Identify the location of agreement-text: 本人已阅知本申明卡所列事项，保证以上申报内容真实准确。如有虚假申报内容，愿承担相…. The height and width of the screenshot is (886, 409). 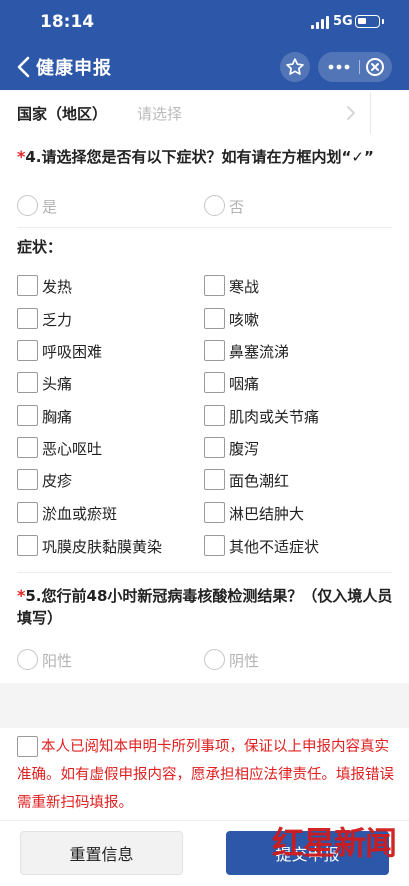
(205, 775).